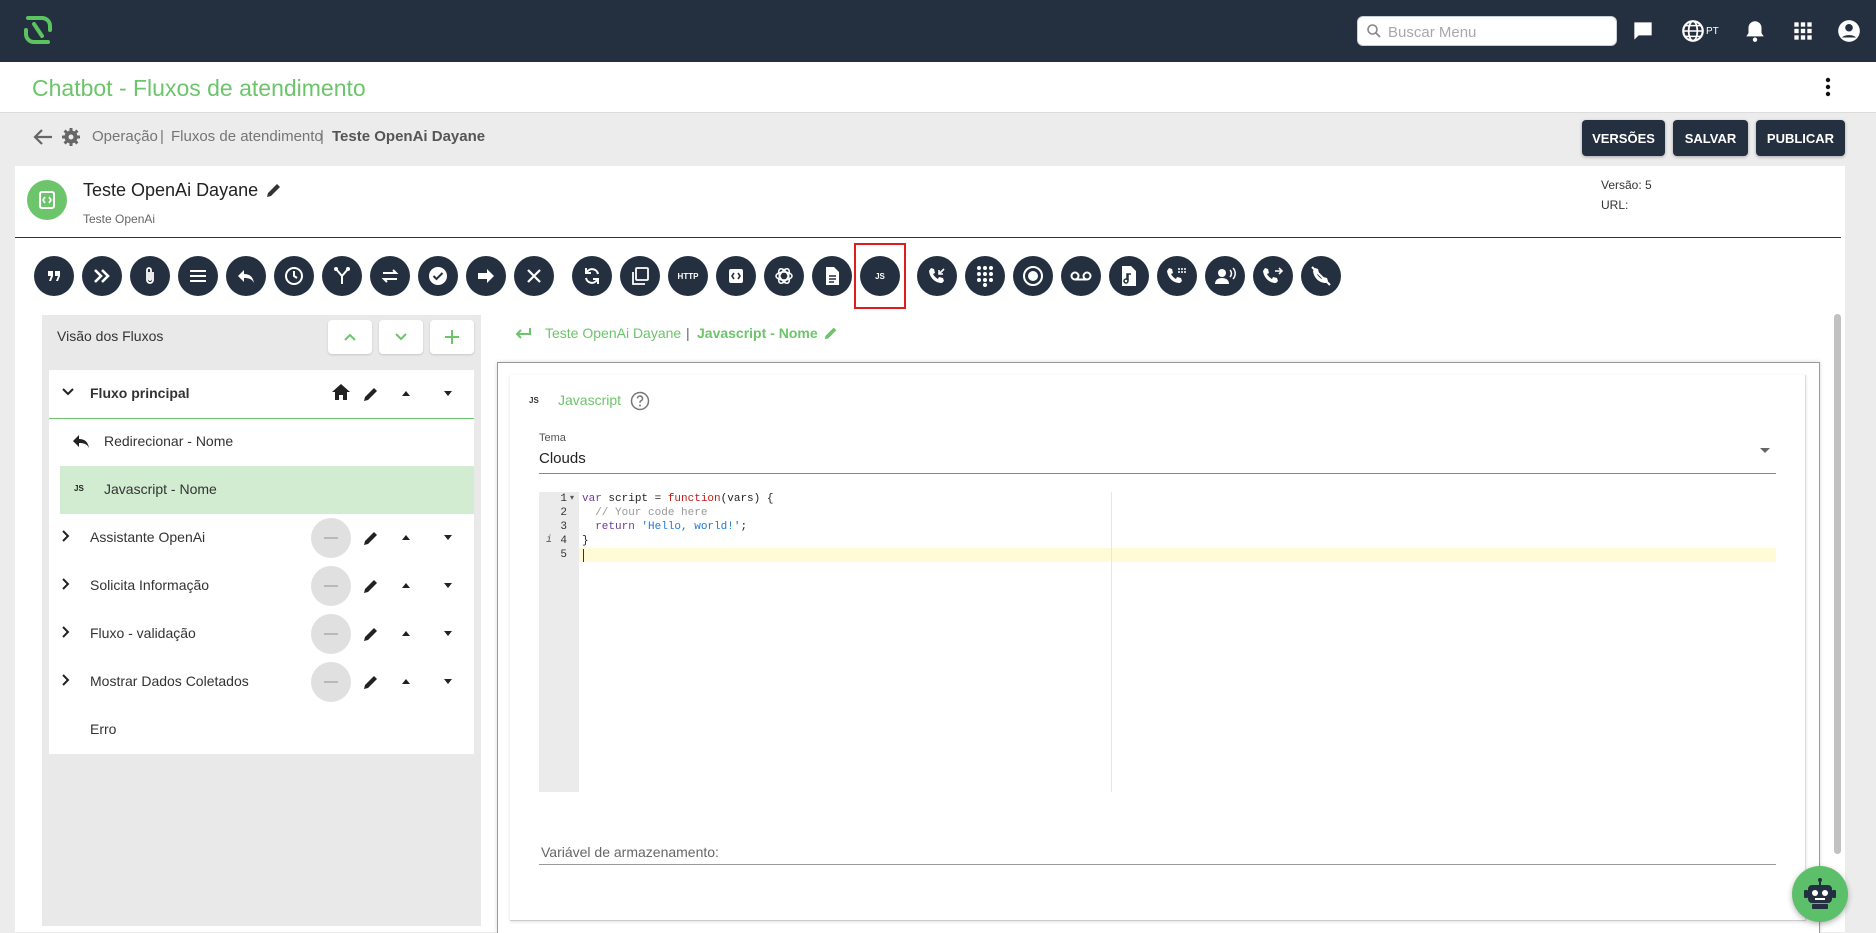 The height and width of the screenshot is (933, 1876). Describe the element at coordinates (125, 136) in the screenshot. I see `breadcrumb-operacao: Operação` at that location.